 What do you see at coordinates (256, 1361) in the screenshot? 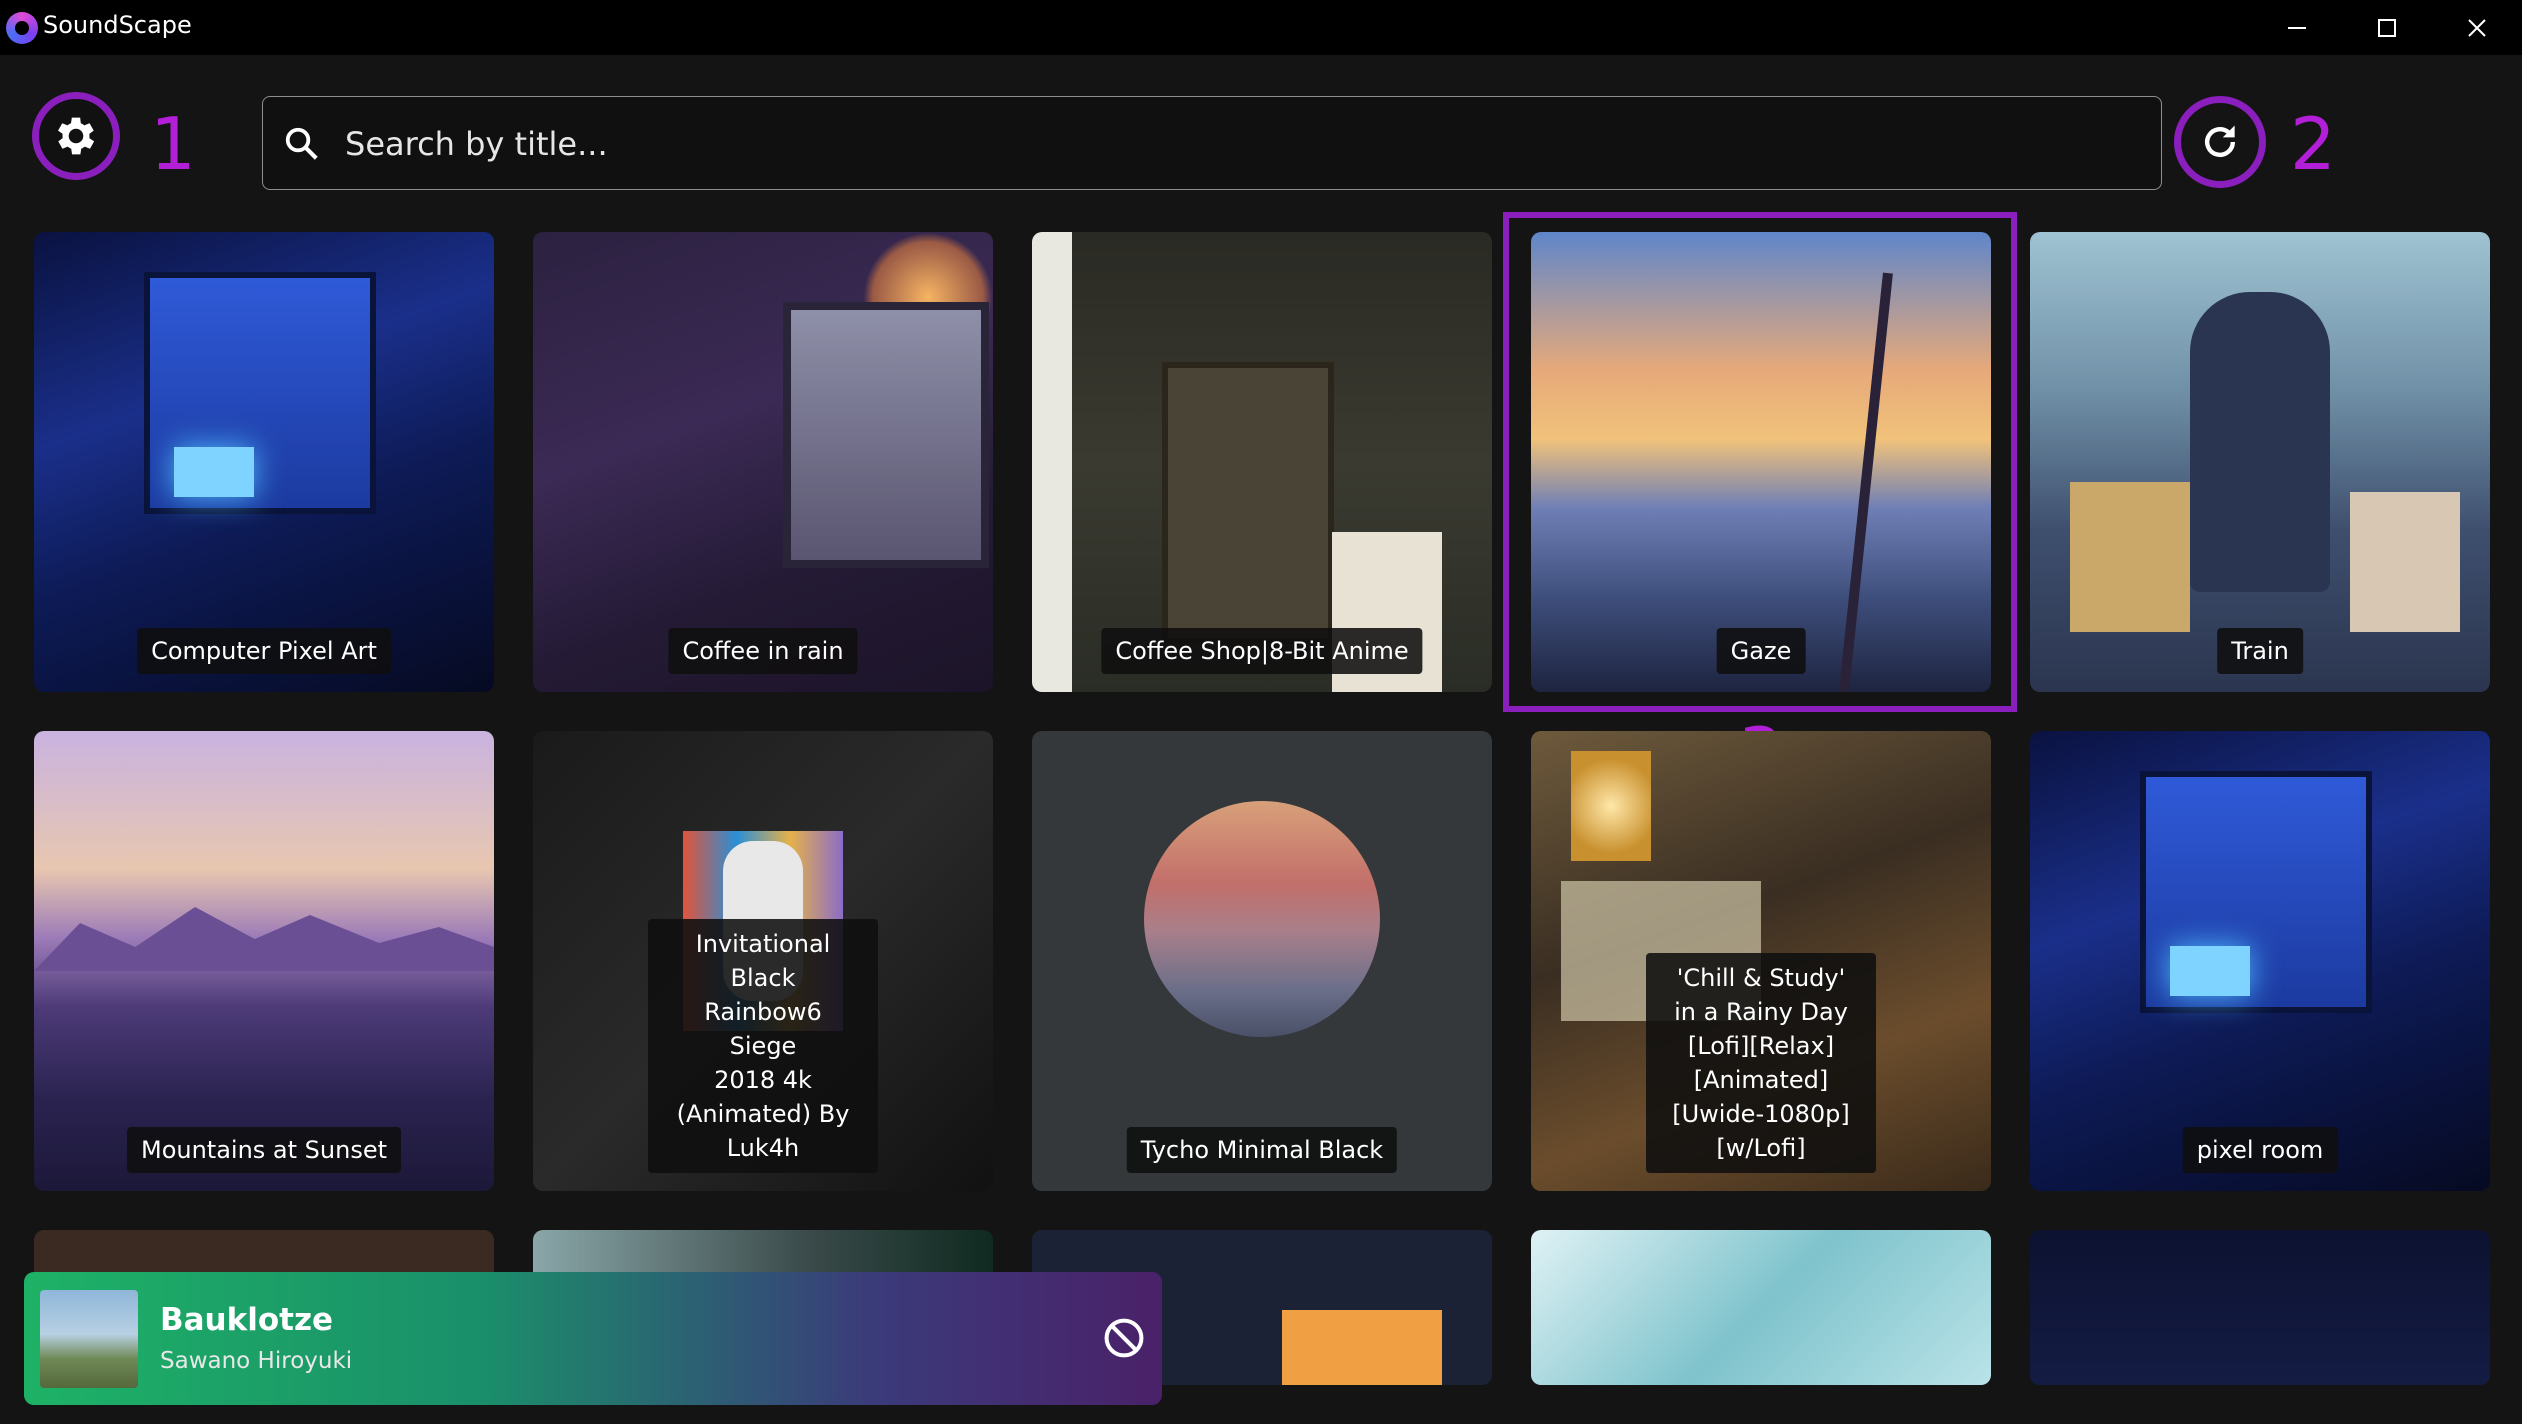
I see `track-artist: Sawano Hiroyuki` at bounding box center [256, 1361].